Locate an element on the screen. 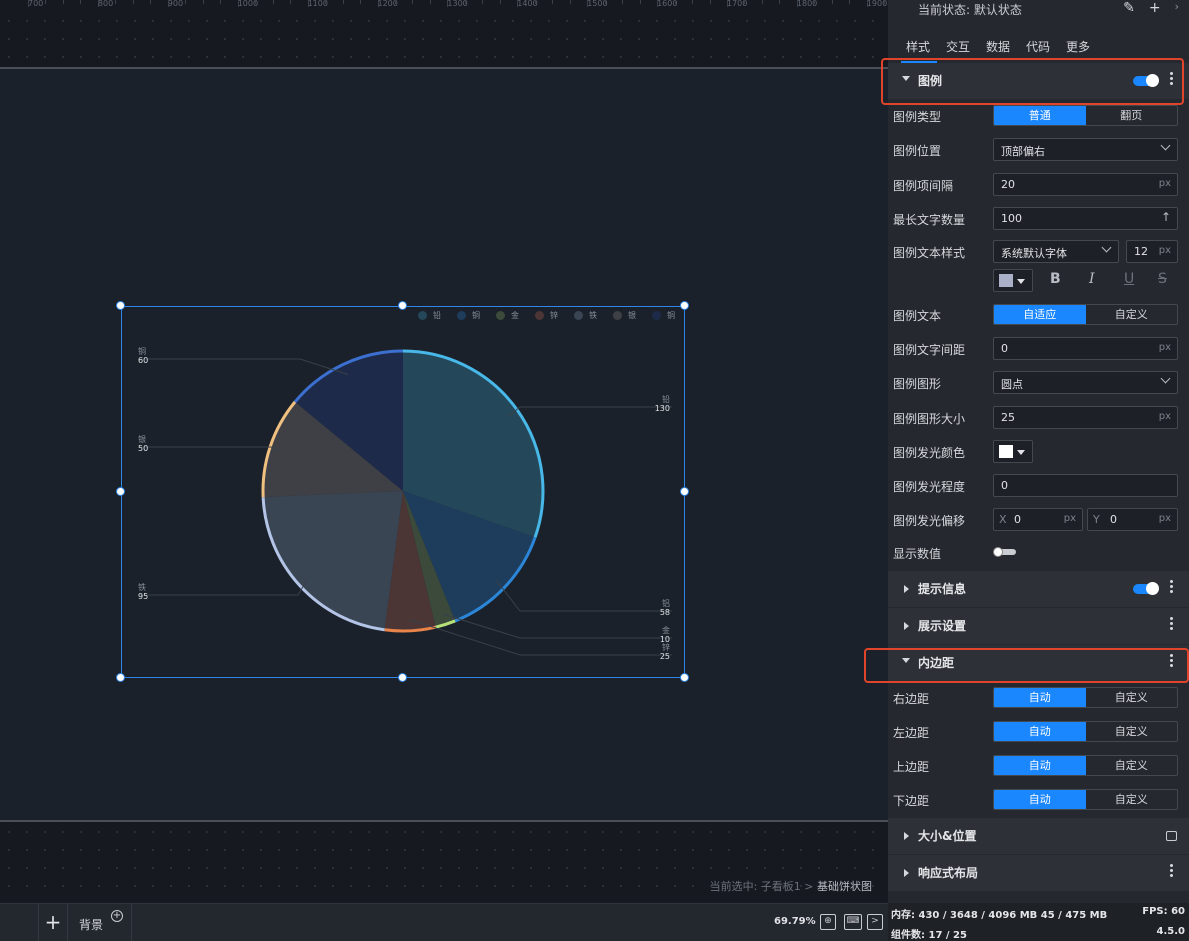 The image size is (1189, 941). resize-handle-left is located at coordinates (120, 491).